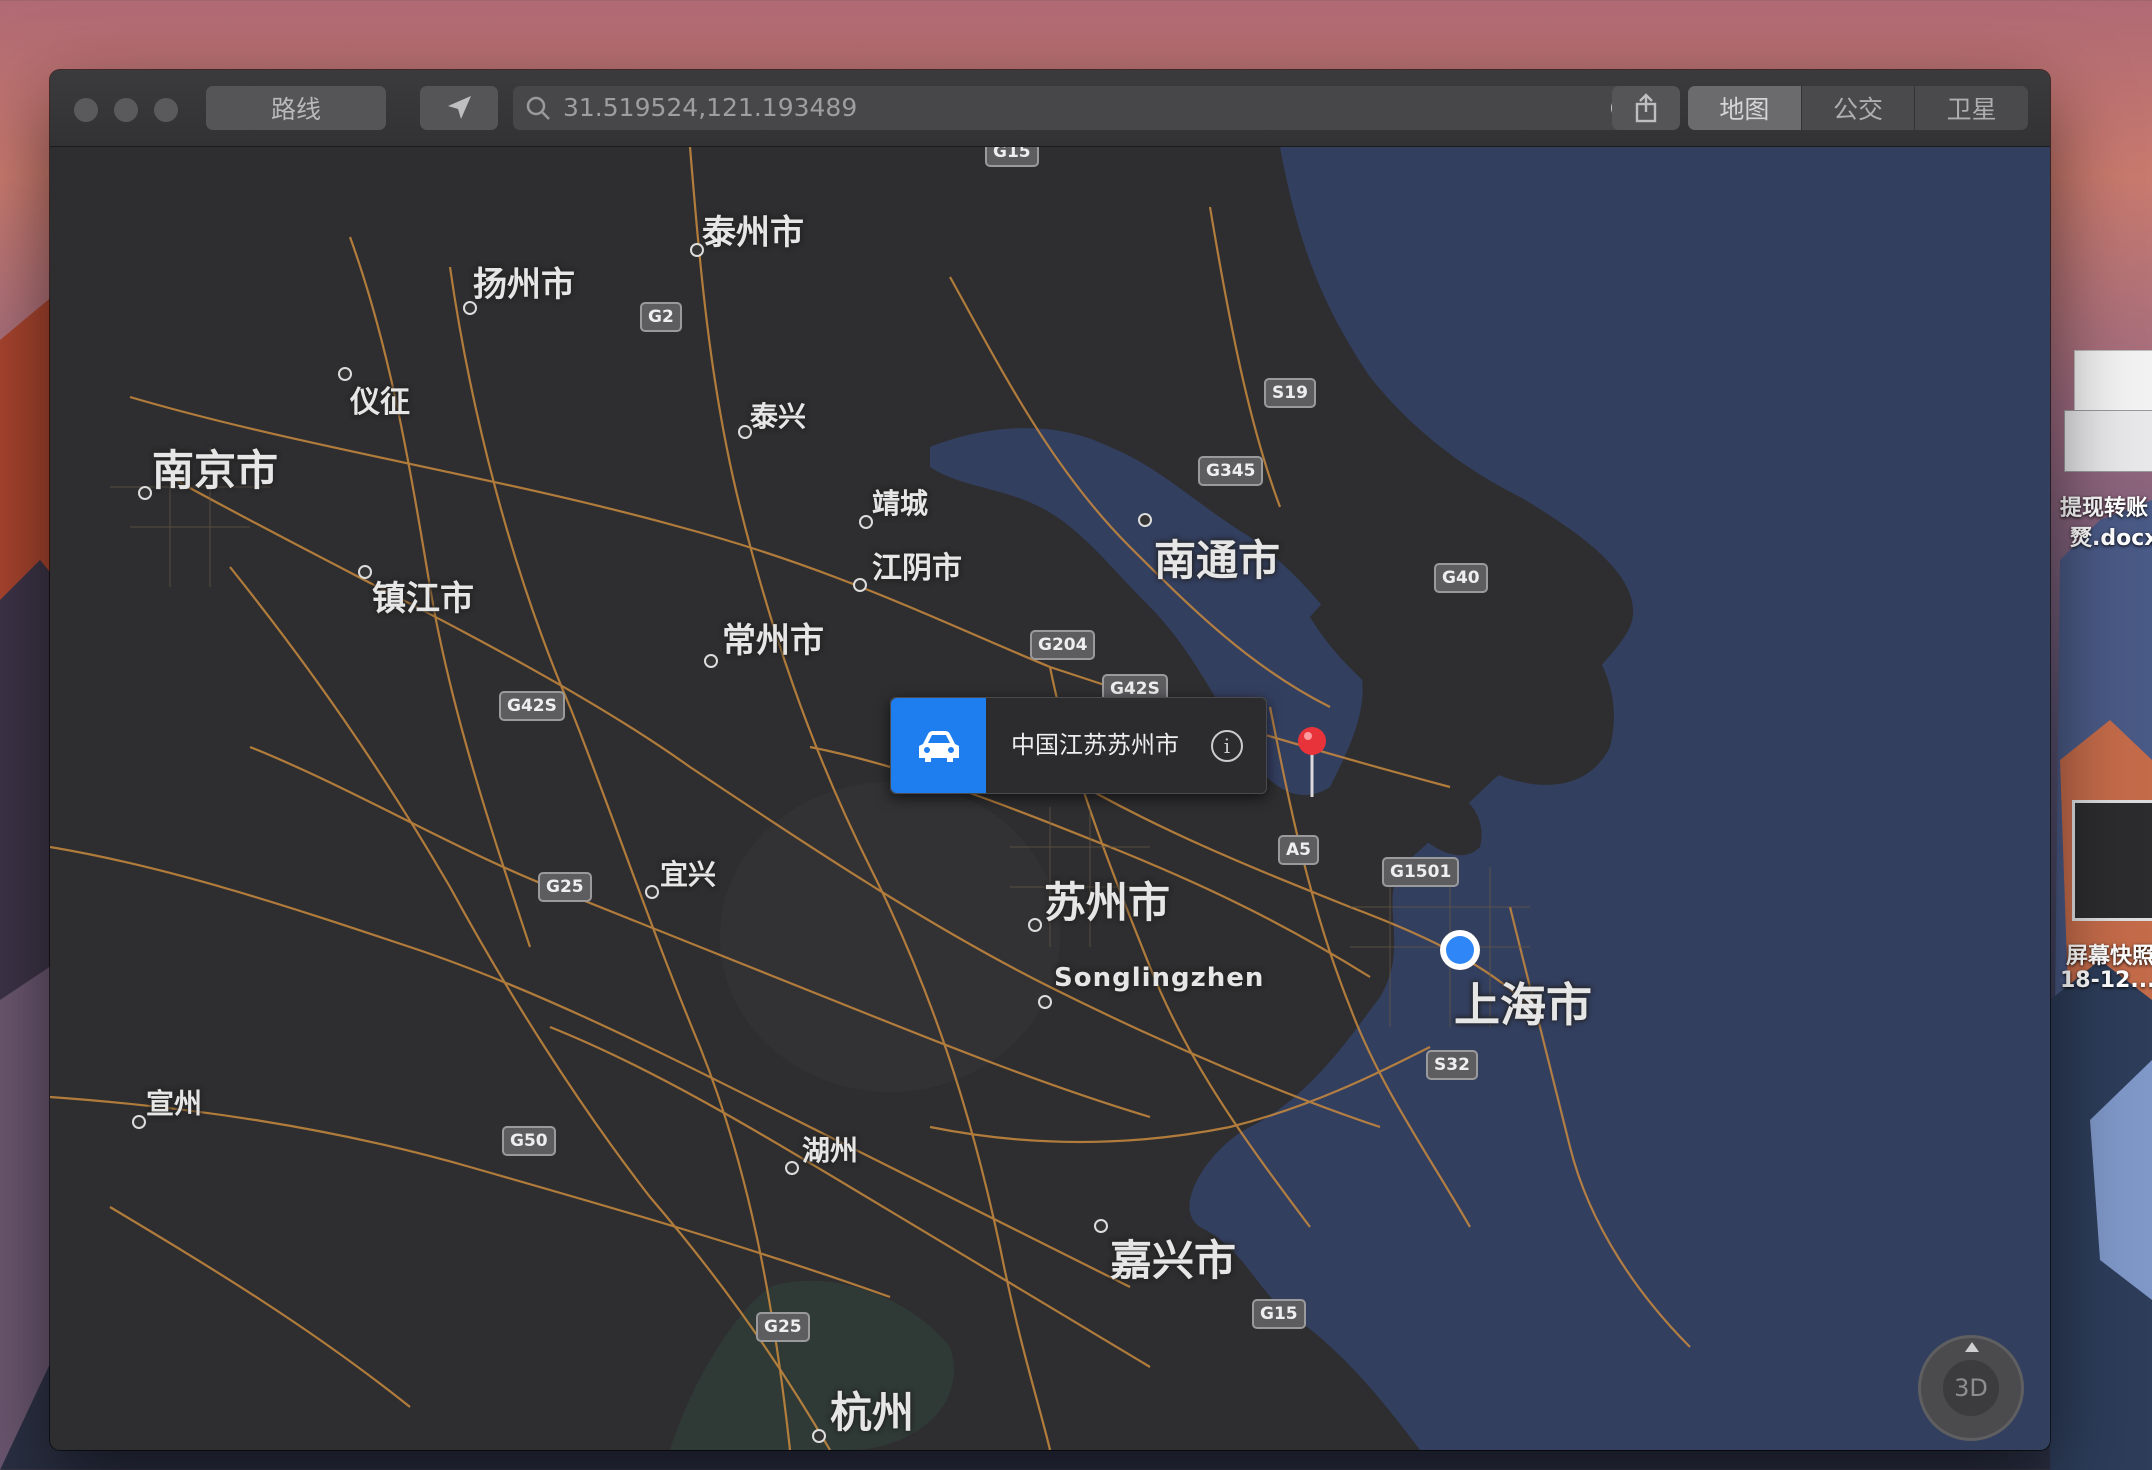 This screenshot has width=2152, height=1470. Describe the element at coordinates (900, 502) in the screenshot. I see `city-label: 靖城` at that location.